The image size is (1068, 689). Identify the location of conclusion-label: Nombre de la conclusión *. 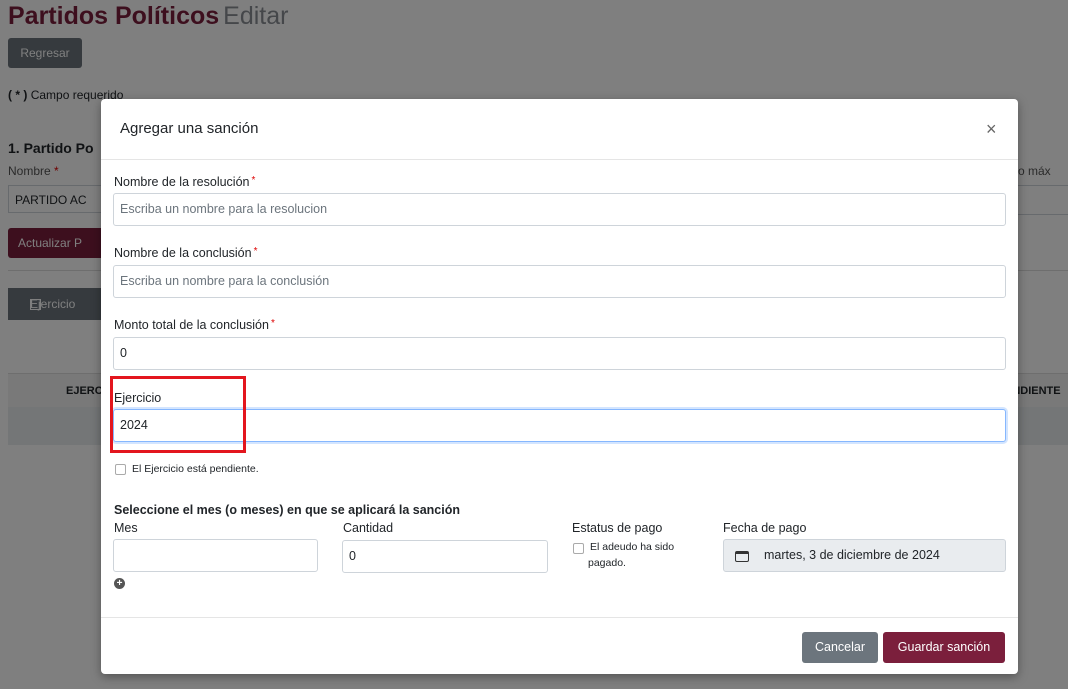
(185, 253).